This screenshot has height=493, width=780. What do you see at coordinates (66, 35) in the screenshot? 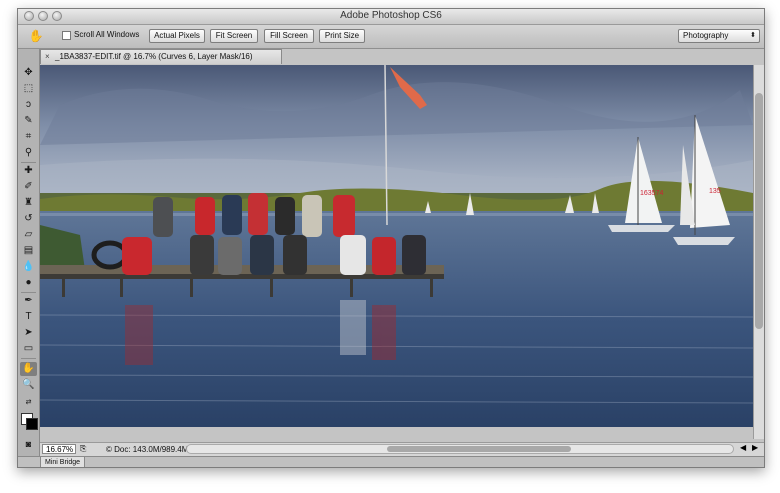
I see `scroll-all-windows-checkbox` at bounding box center [66, 35].